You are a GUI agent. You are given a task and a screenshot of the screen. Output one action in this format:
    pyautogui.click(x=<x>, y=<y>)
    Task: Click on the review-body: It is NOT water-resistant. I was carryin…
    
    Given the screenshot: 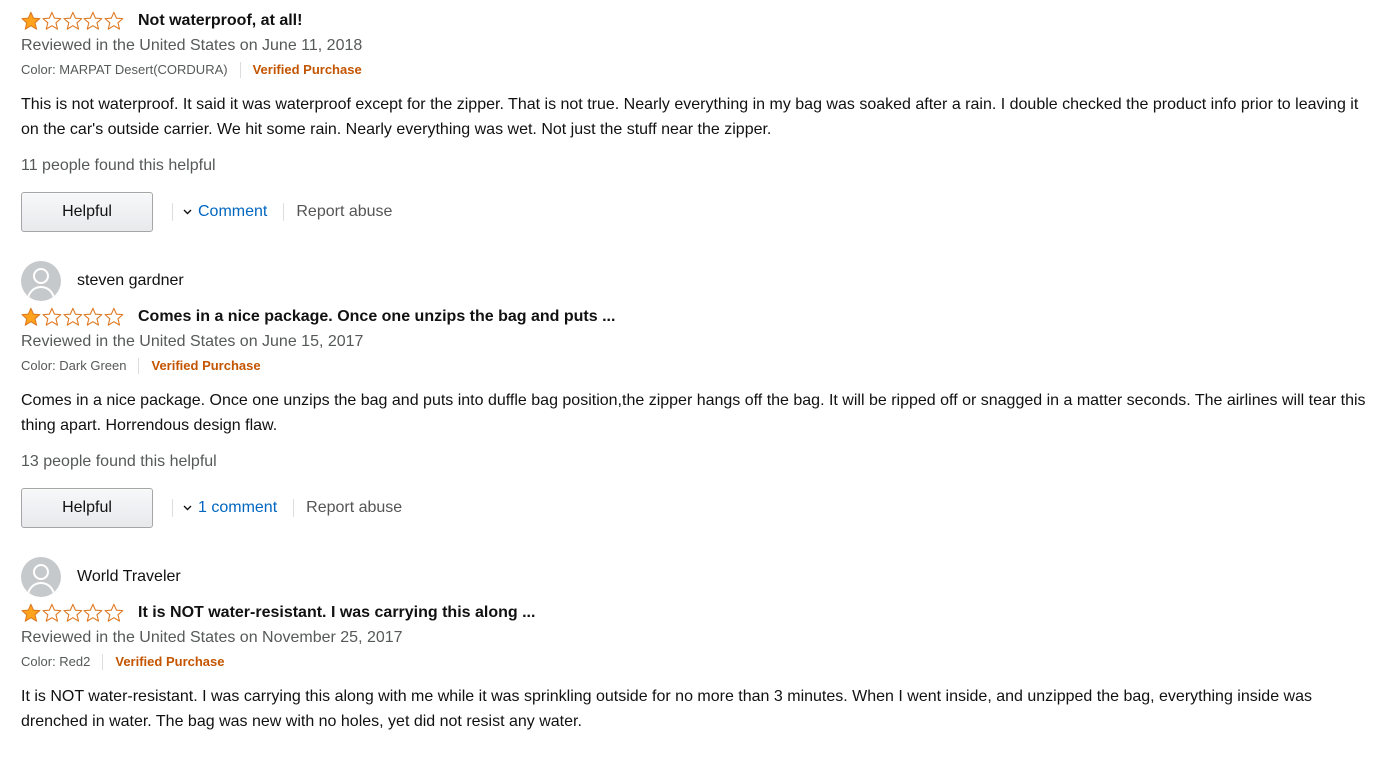 What is the action you would take?
    pyautogui.click(x=666, y=709)
    